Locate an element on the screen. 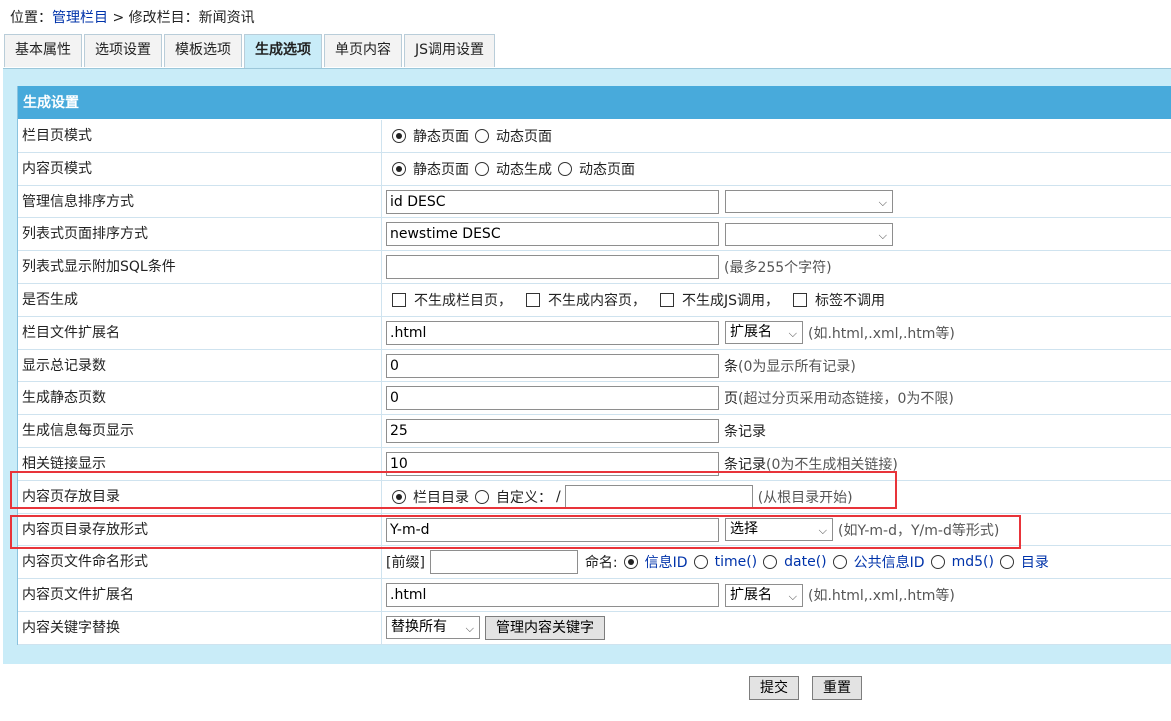  tab-template: 模板选项 is located at coordinates (203, 50).